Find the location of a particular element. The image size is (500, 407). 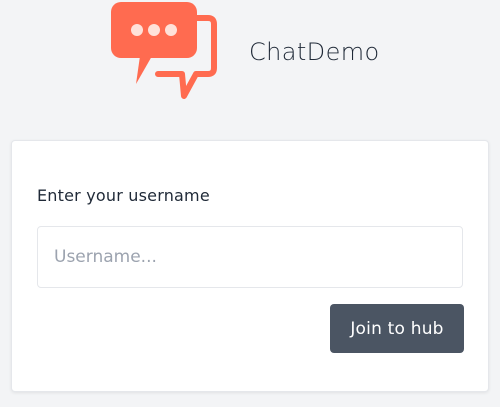

chat-bubbles-icon is located at coordinates (162, 55).